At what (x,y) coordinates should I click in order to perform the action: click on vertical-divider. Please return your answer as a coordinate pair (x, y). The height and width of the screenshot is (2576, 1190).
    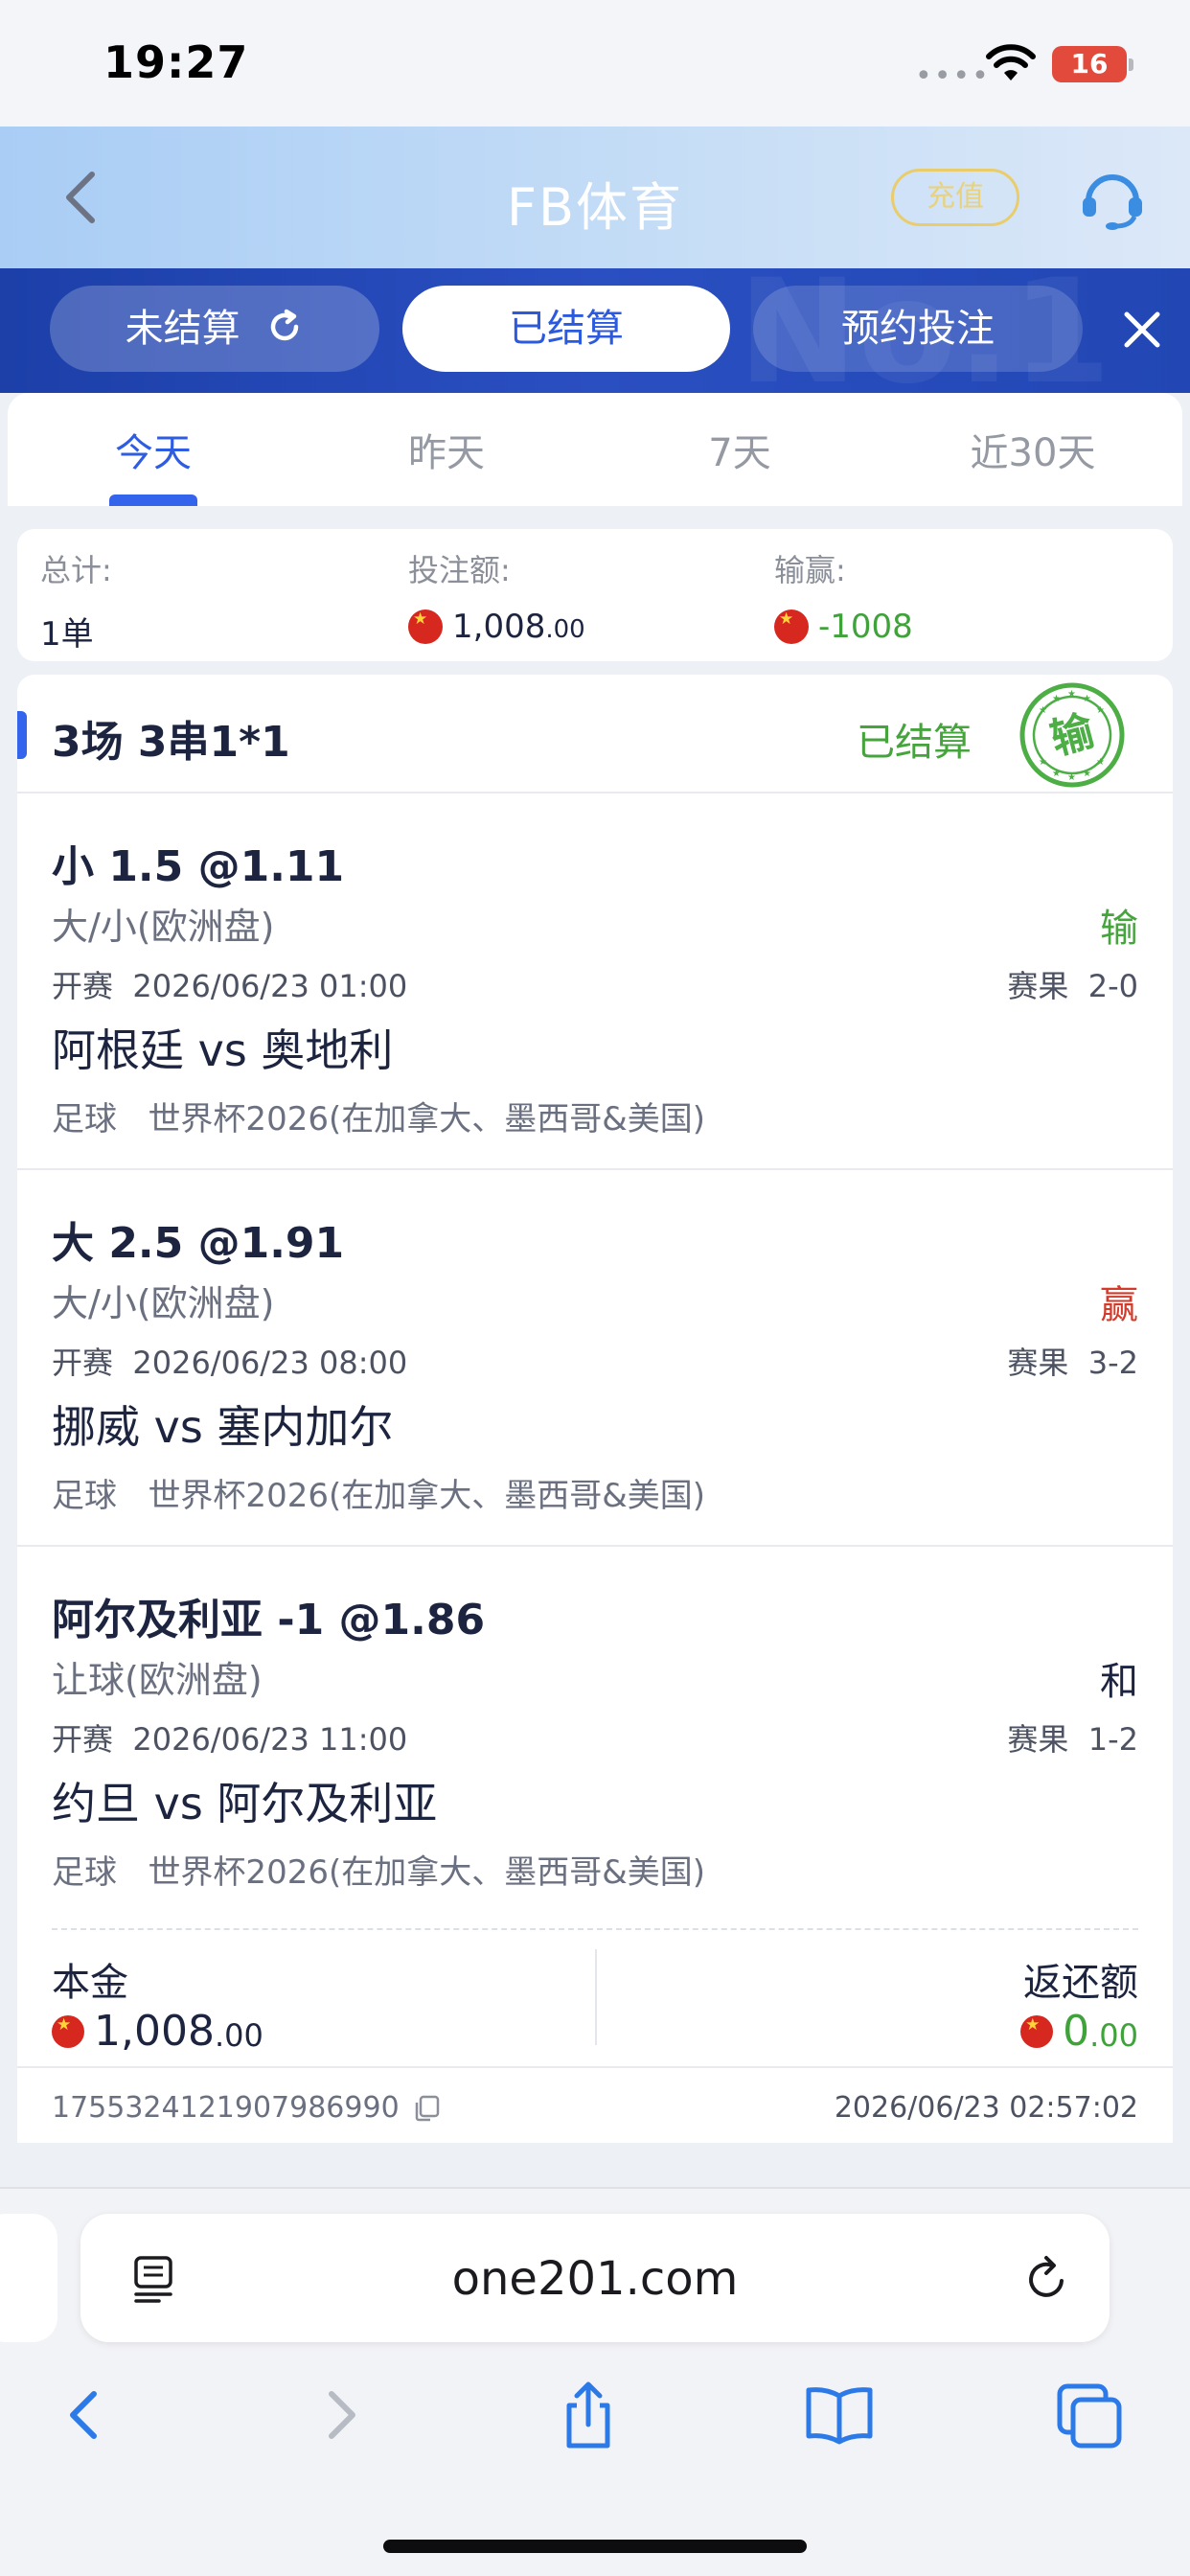
    Looking at the image, I should click on (596, 1997).